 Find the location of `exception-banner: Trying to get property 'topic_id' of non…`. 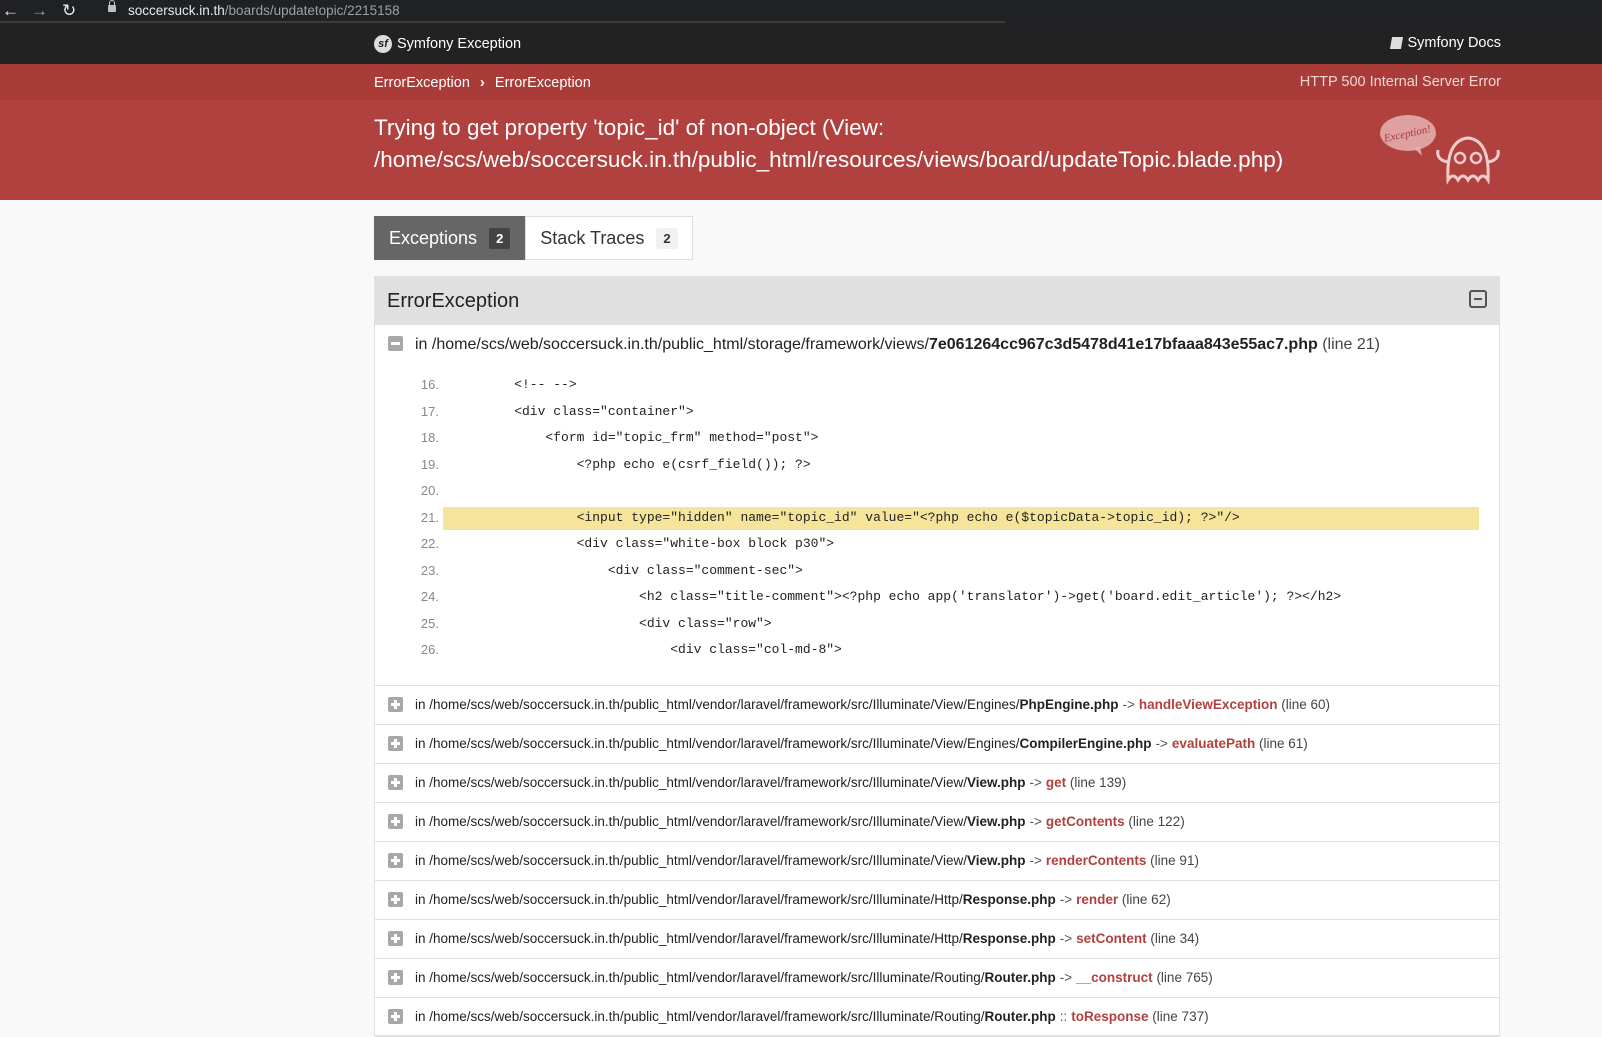

exception-banner: Trying to get property 'topic_id' of non… is located at coordinates (801, 150).